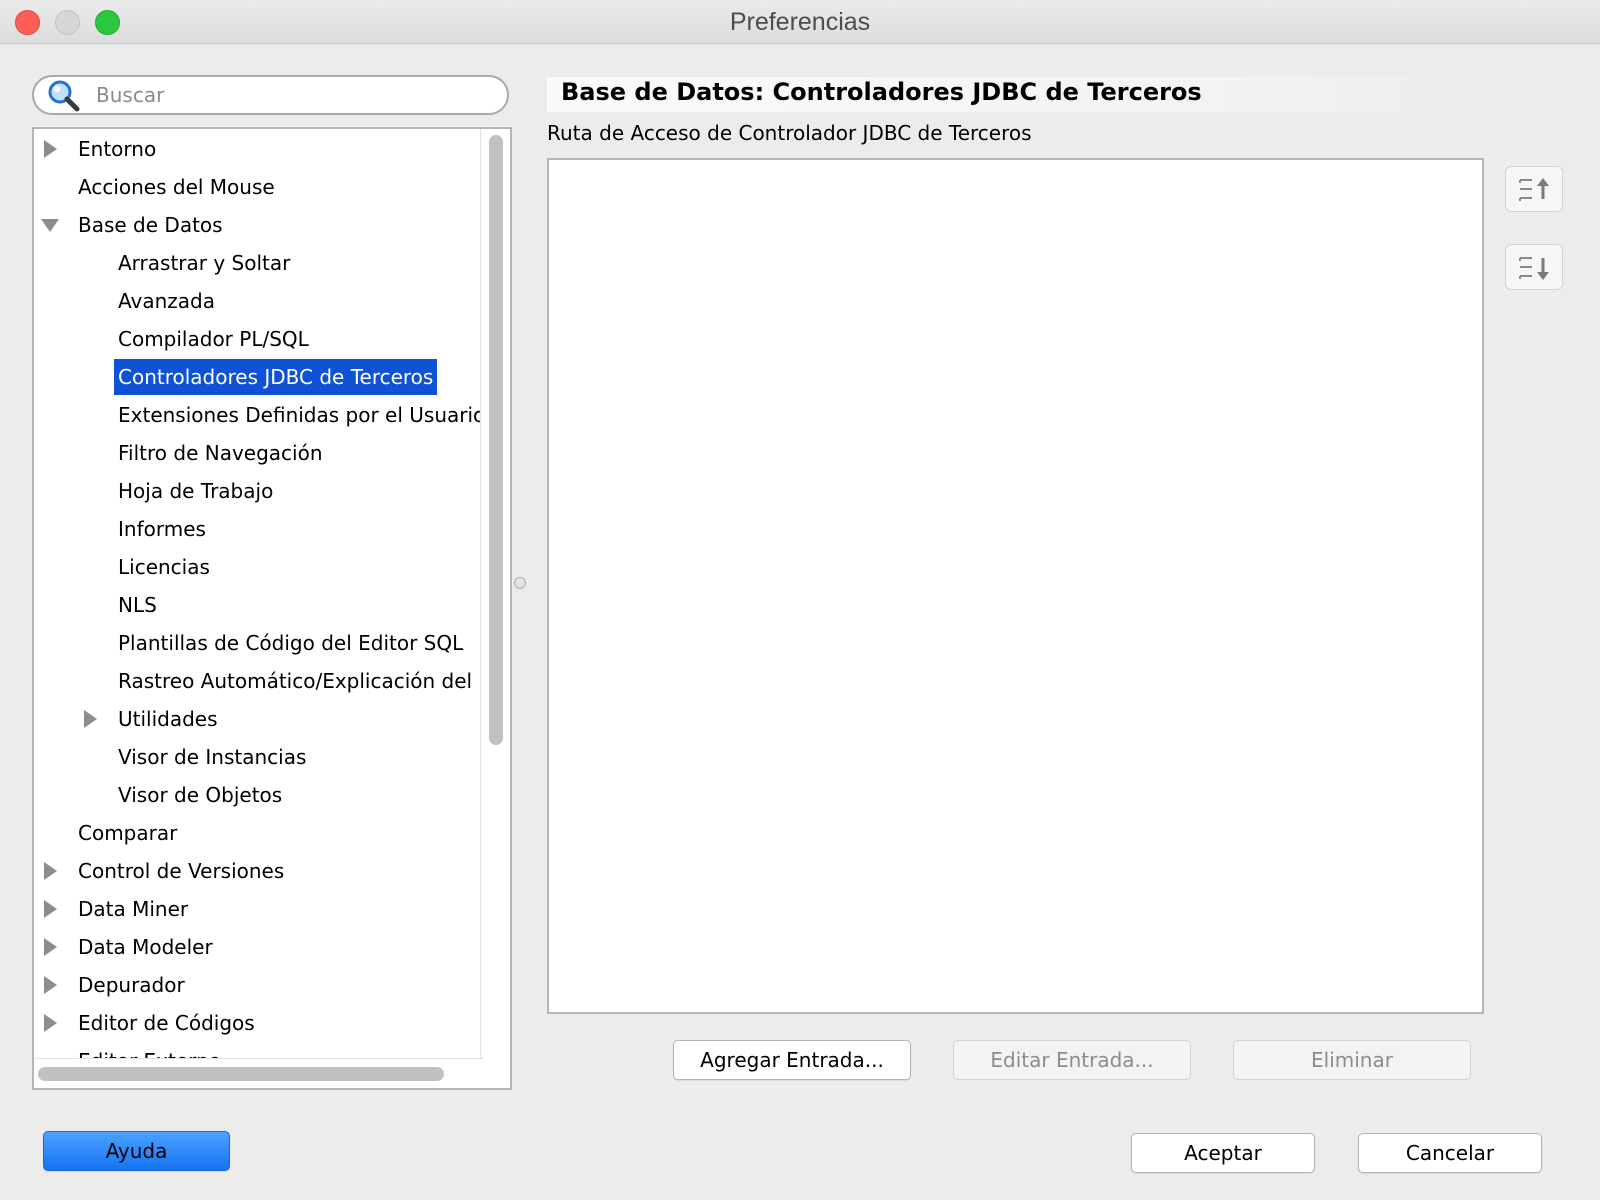 This screenshot has width=1600, height=1200. What do you see at coordinates (131, 985) in the screenshot?
I see `tree-item-label: Depurador` at bounding box center [131, 985].